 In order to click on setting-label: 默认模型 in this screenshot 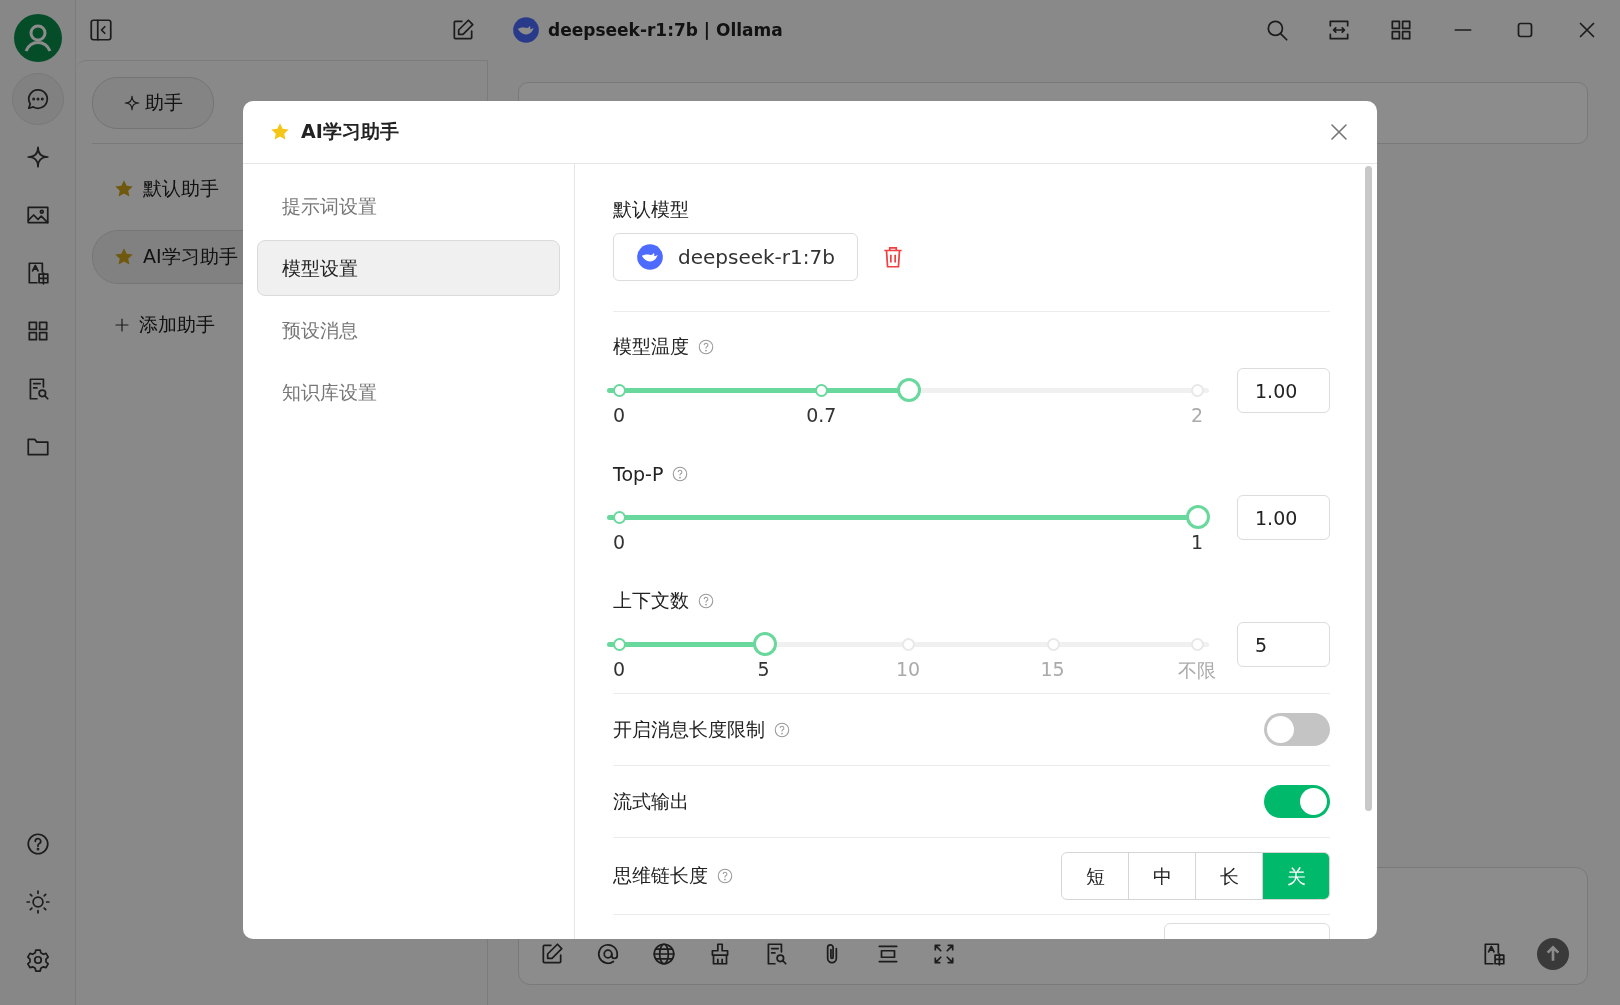, I will do `click(651, 209)`.